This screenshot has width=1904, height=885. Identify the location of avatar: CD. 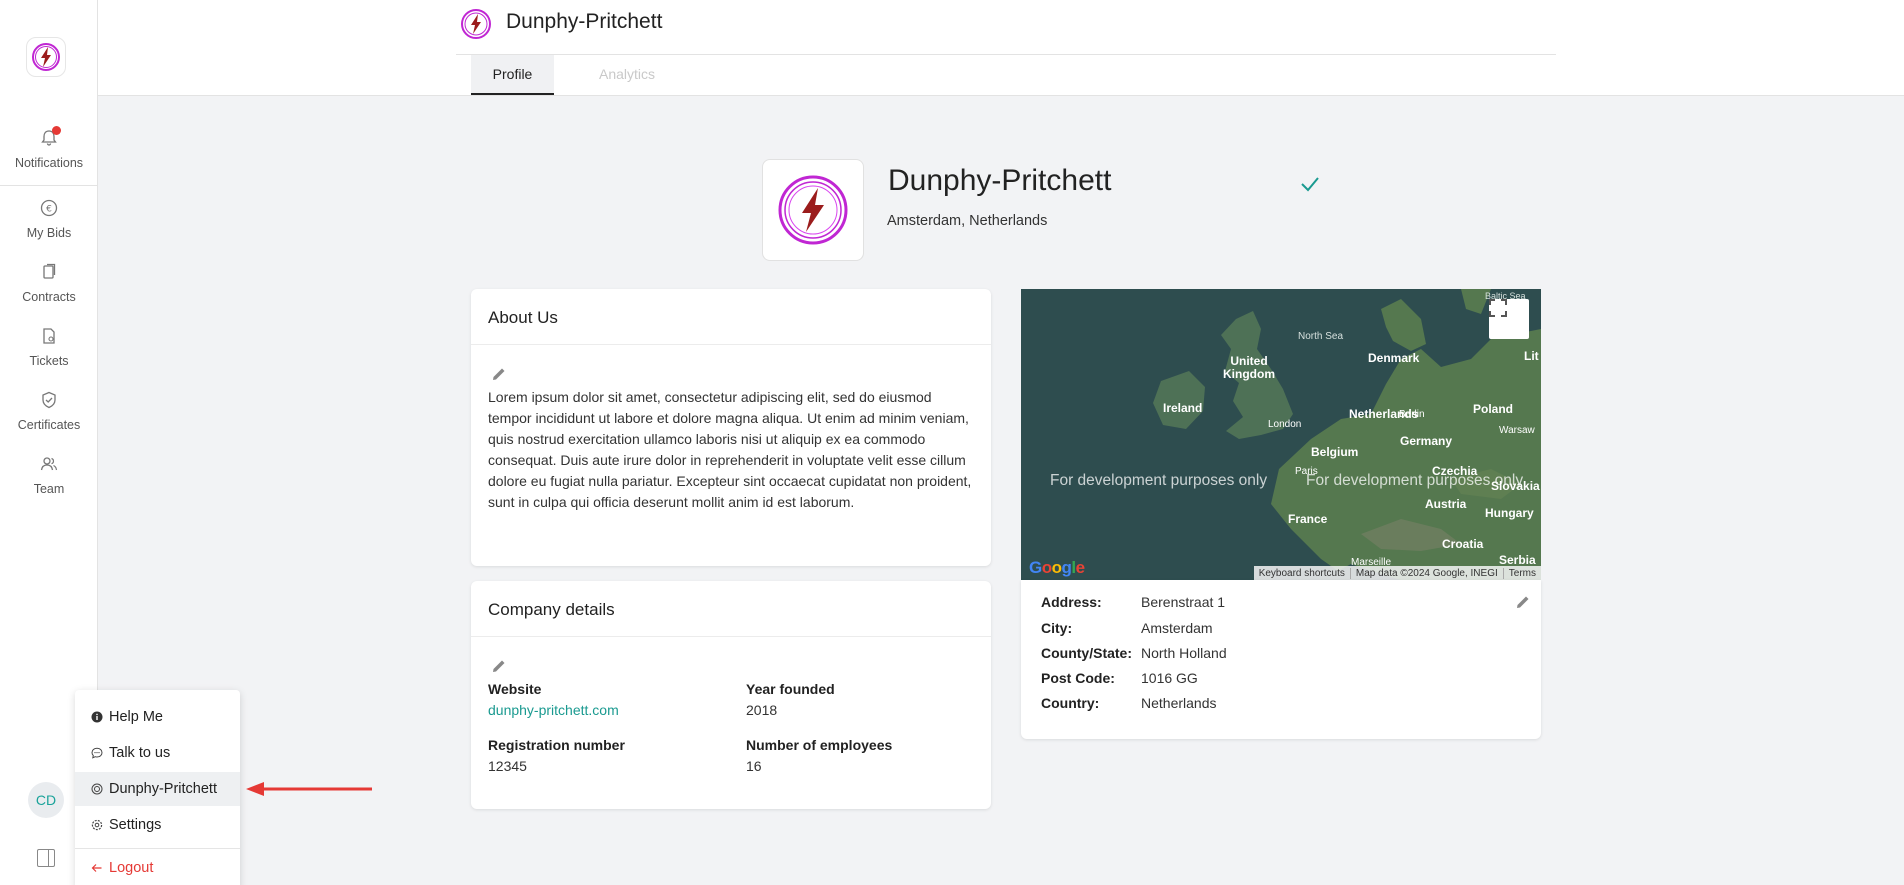
(46, 800).